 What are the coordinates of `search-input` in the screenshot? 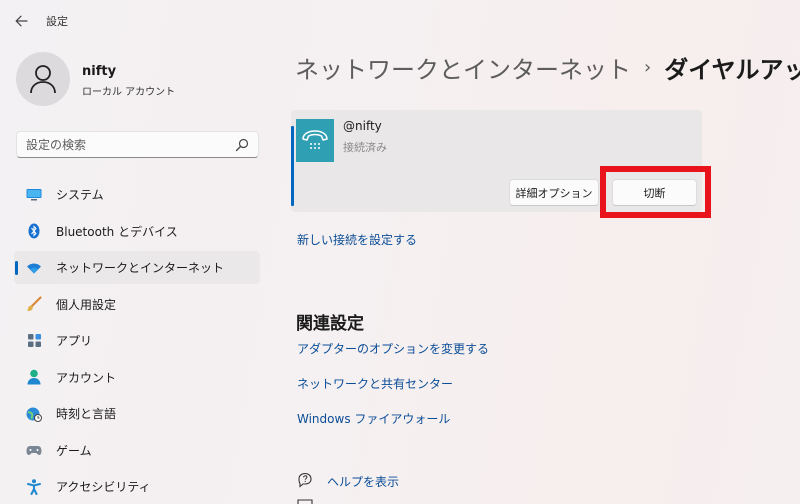 It's located at (117, 144).